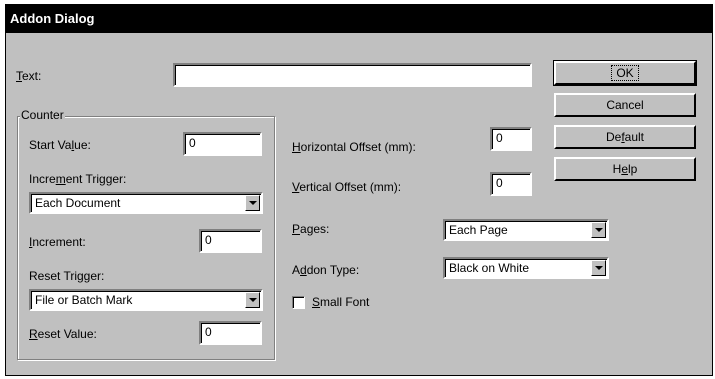 The width and height of the screenshot is (715, 379). I want to click on help-button: Help, so click(625, 169).